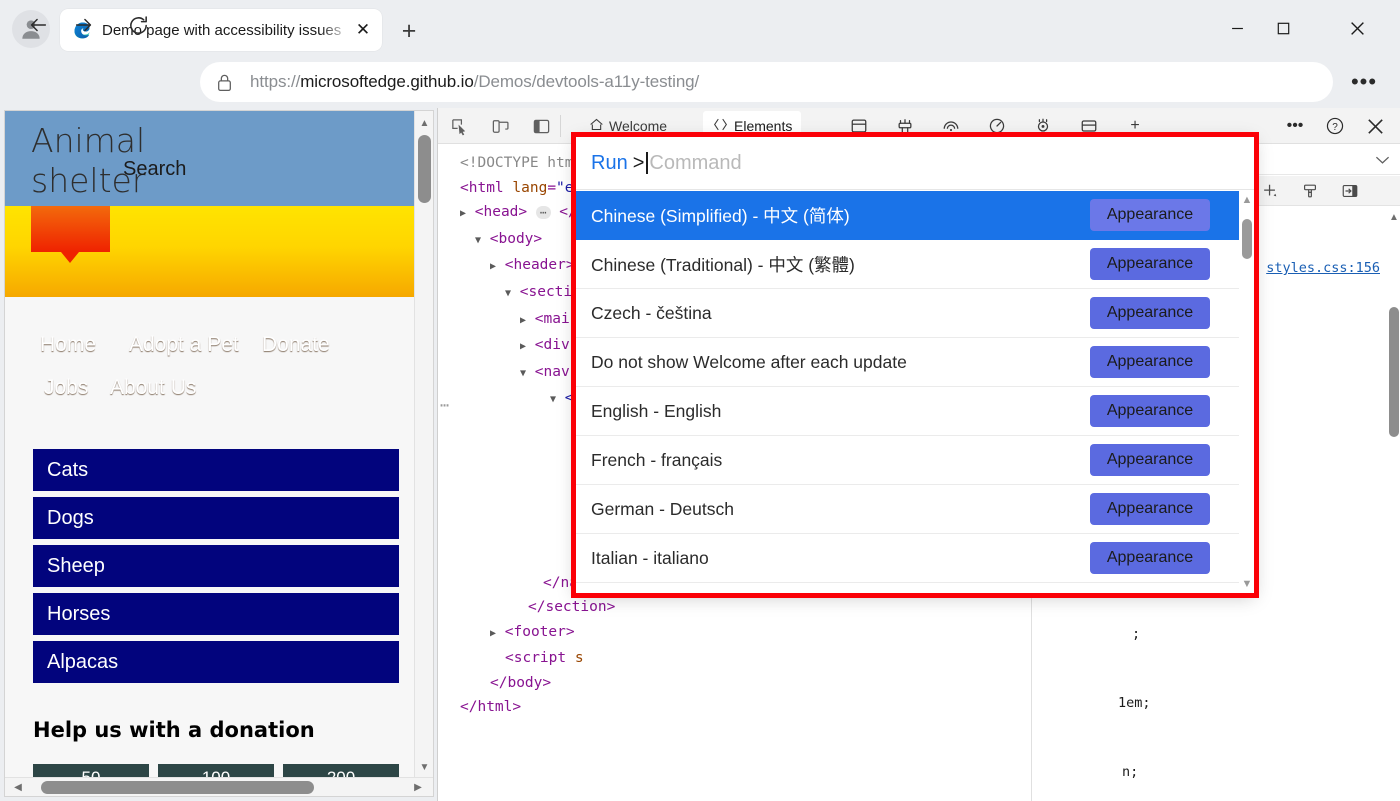 Image resolution: width=1400 pixels, height=801 pixels. What do you see at coordinates (38, 25) in the screenshot?
I see `back-arrow-icon` at bounding box center [38, 25].